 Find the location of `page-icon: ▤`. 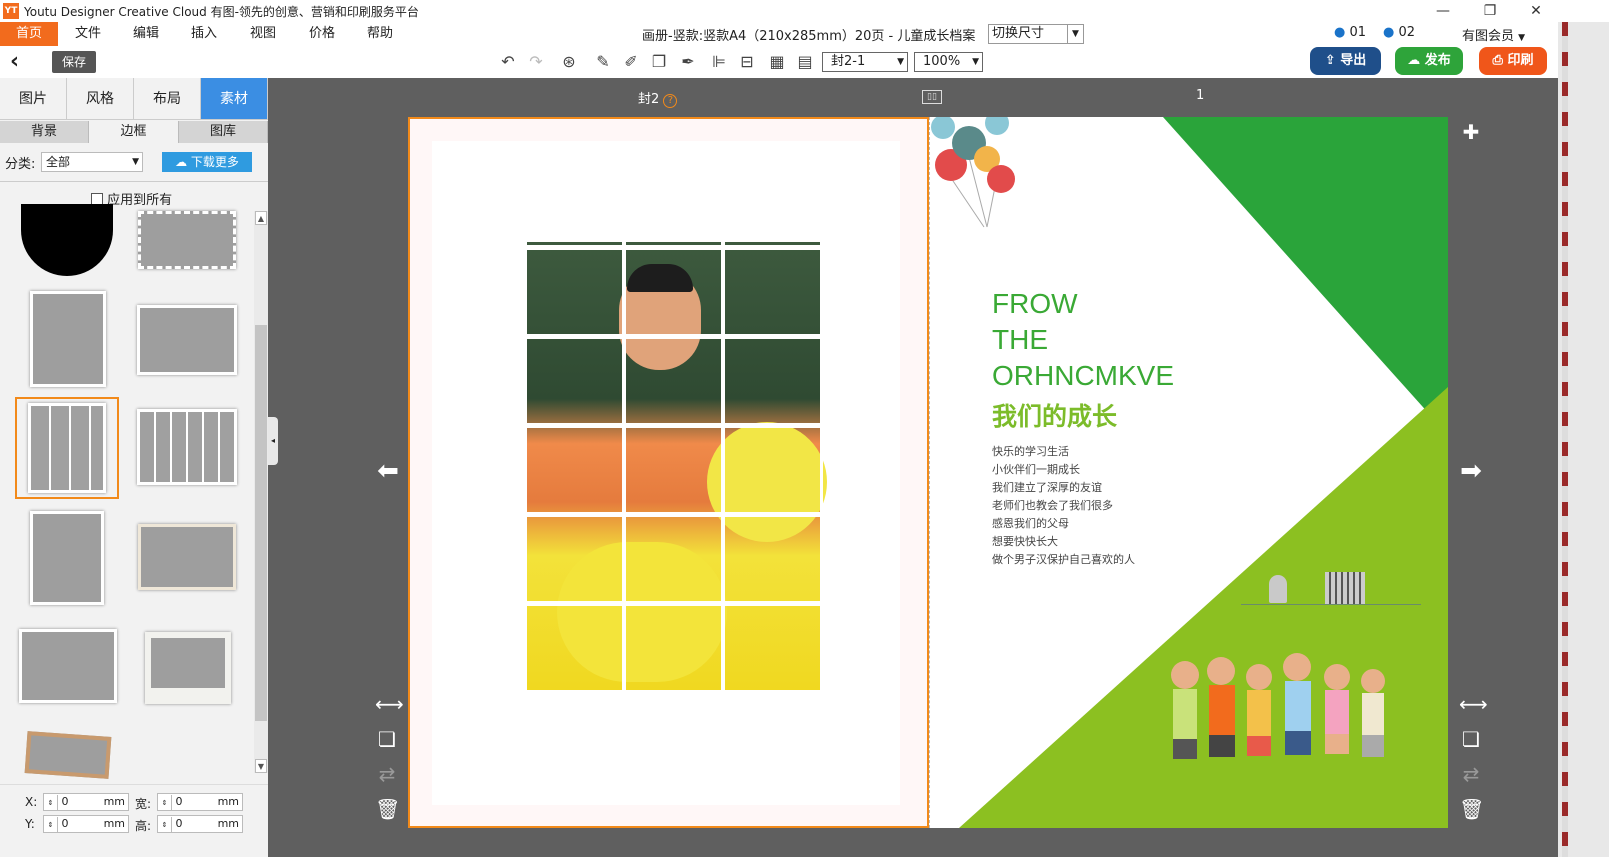

page-icon: ▤ is located at coordinates (805, 62).